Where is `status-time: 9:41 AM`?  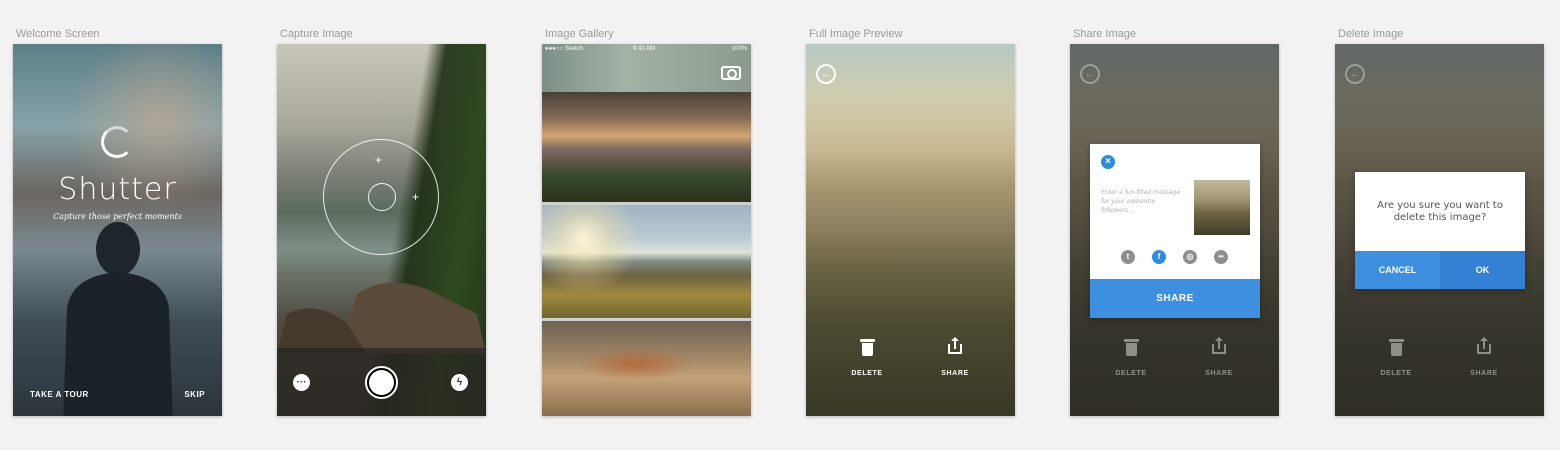
status-time: 9:41 AM is located at coordinates (644, 49).